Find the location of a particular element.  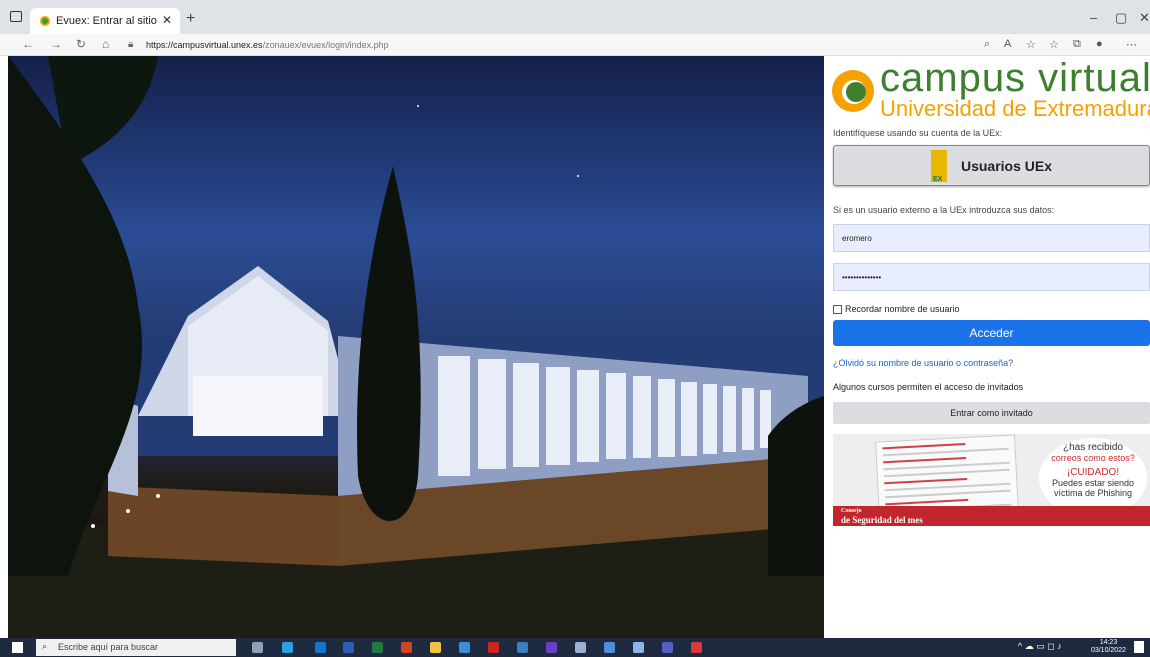

banner-line4: Puedes estar siendo is located at coordinates (1093, 483).